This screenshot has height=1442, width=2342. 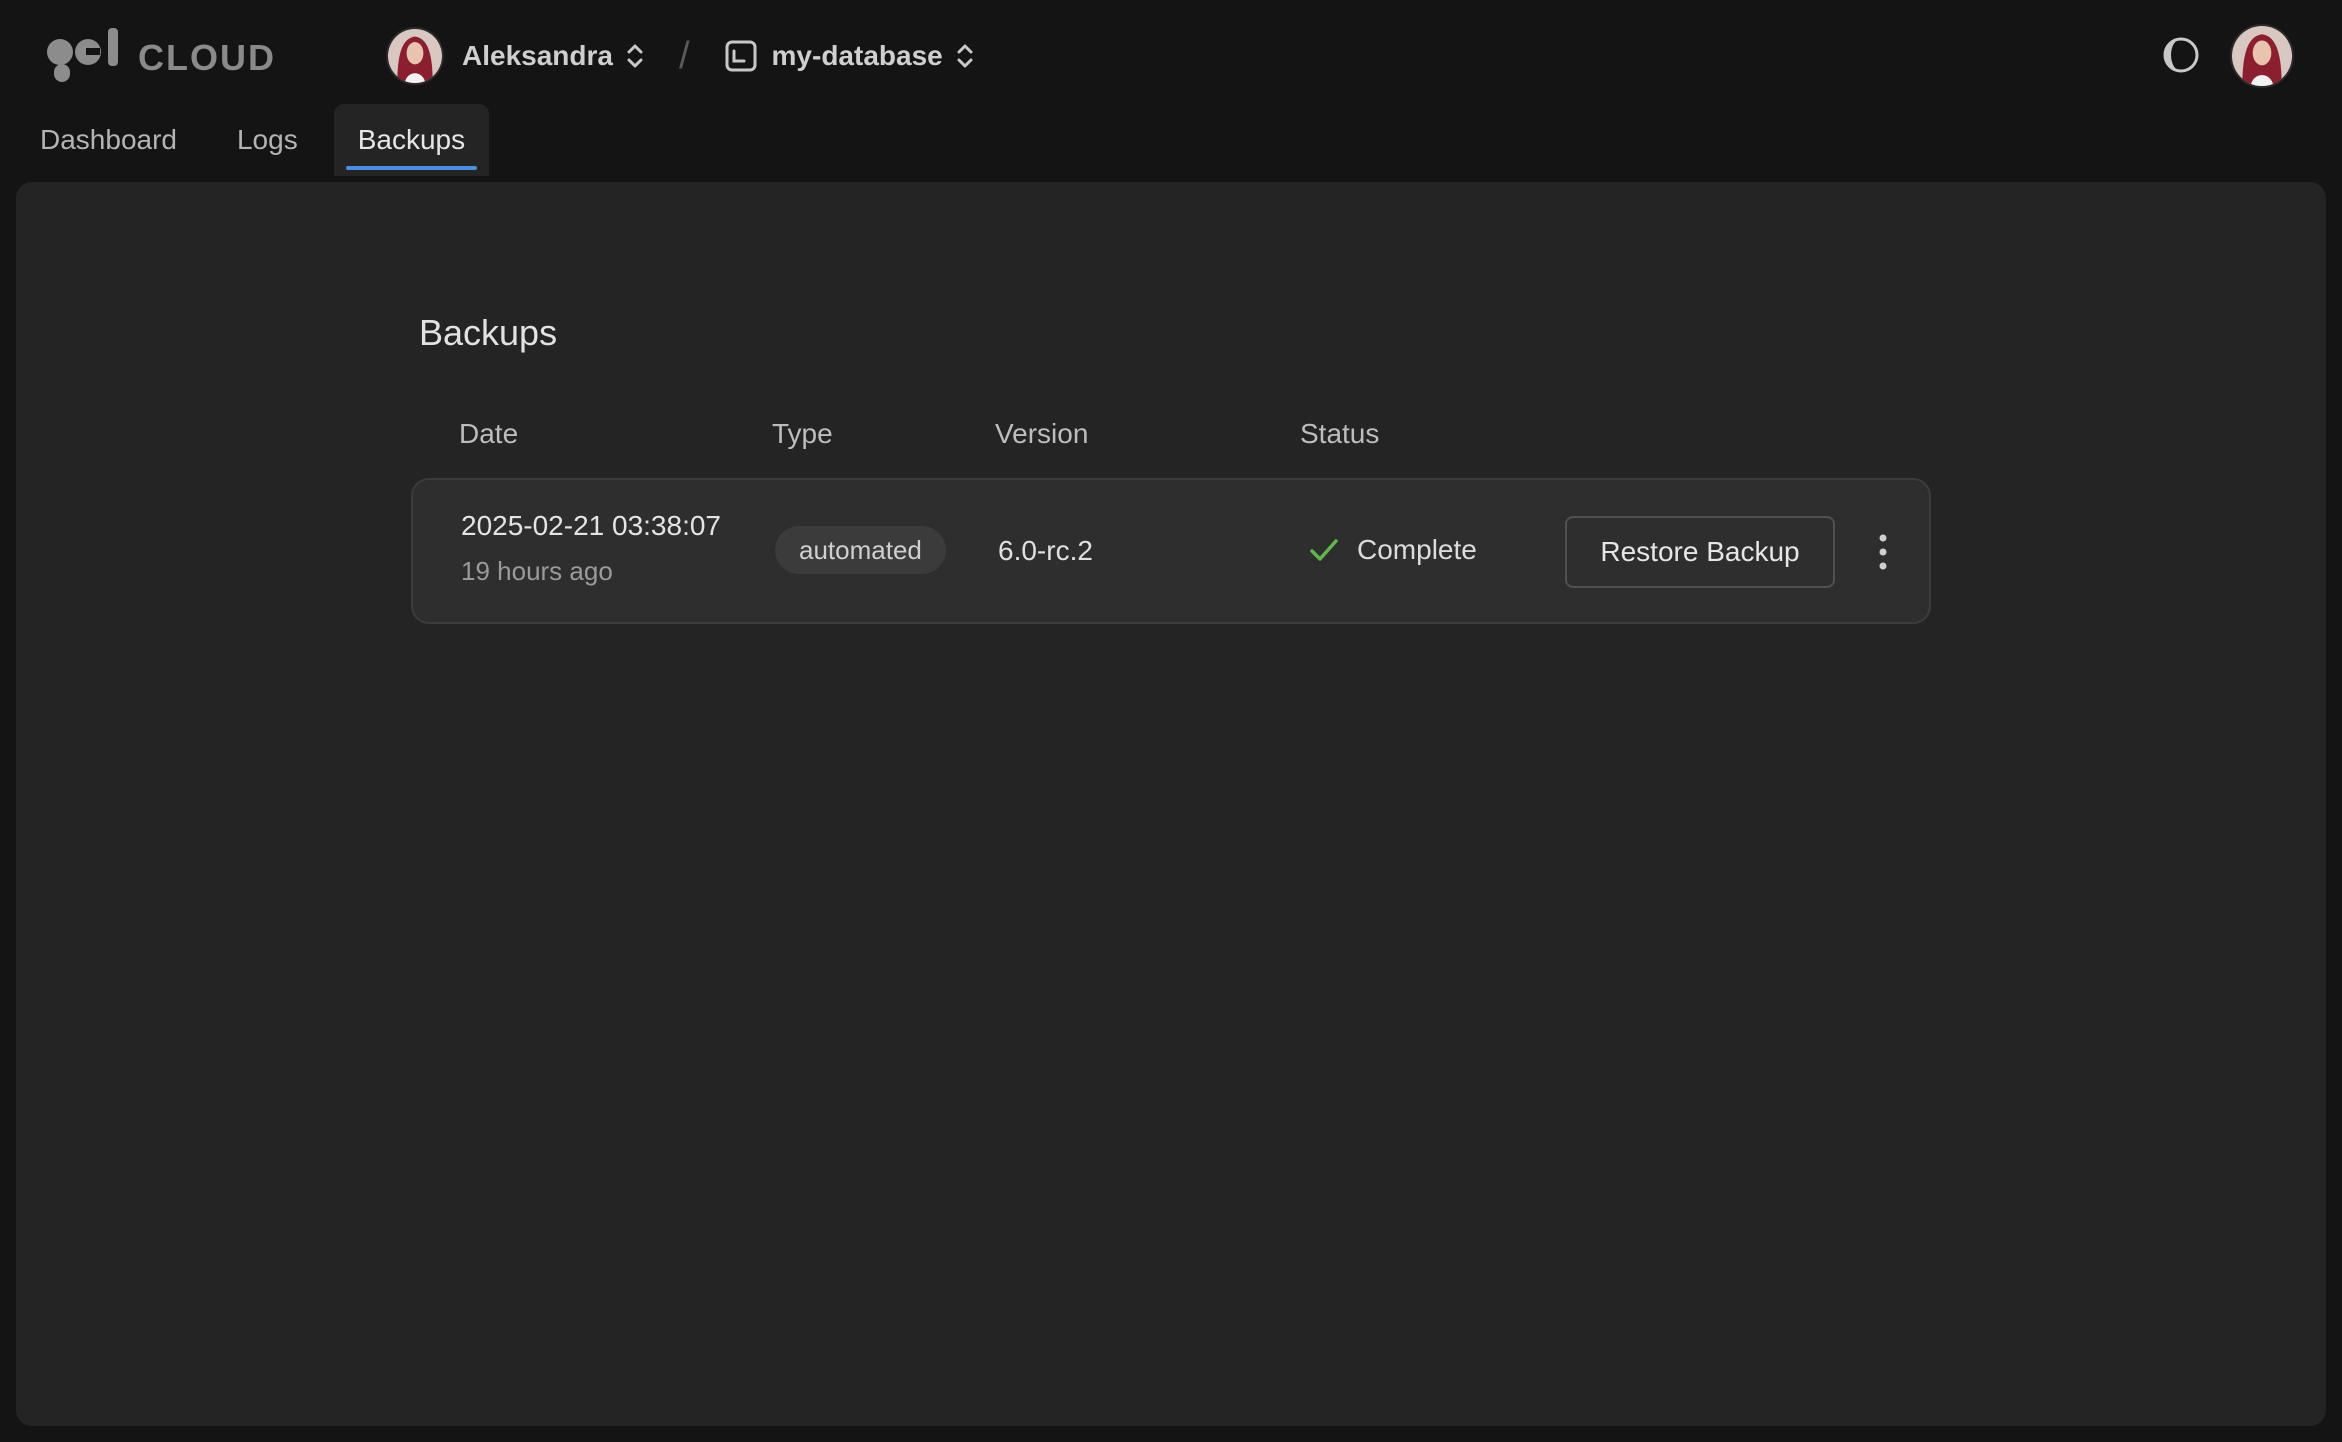 What do you see at coordinates (537, 55) in the screenshot?
I see `org-name: Aleksandra` at bounding box center [537, 55].